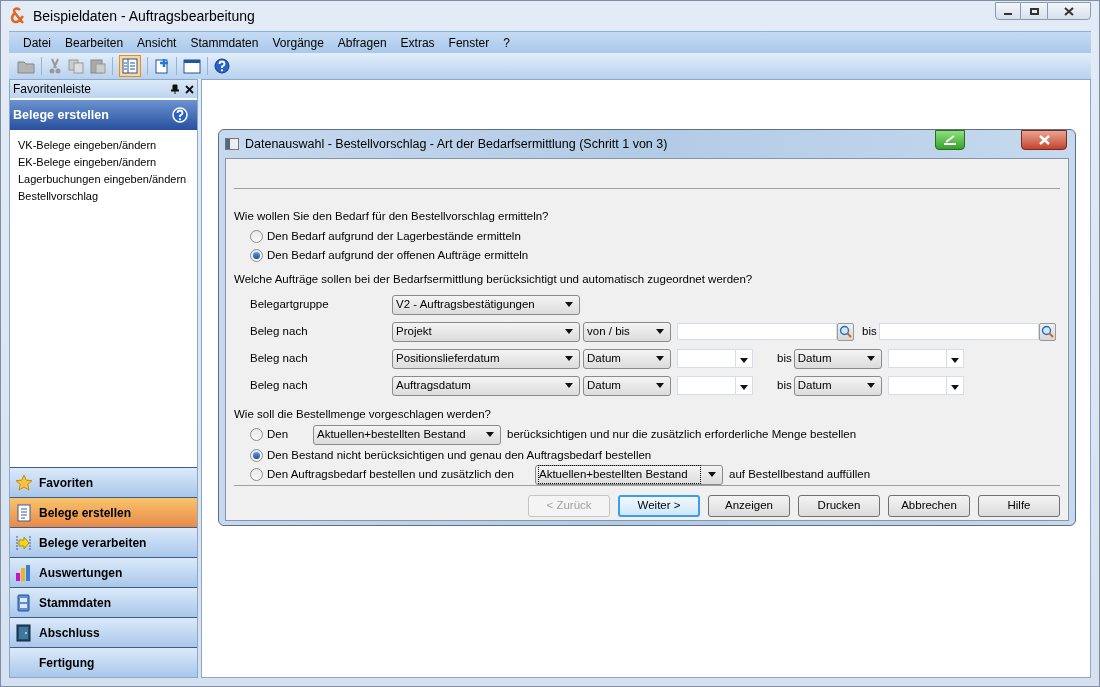 The width and height of the screenshot is (1100, 687). Describe the element at coordinates (929, 505) in the screenshot. I see `dialog-button: Abbrechen` at that location.